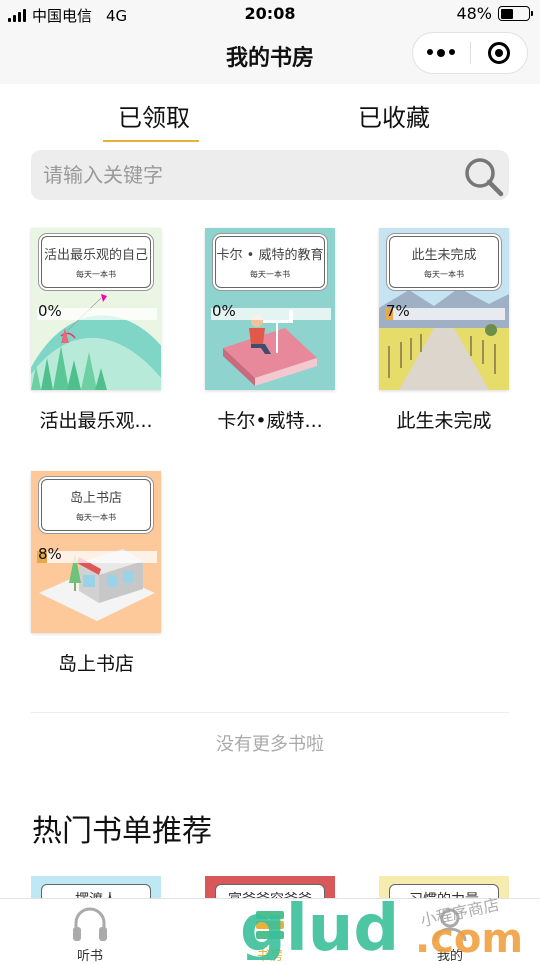  Describe the element at coordinates (398, 311) in the screenshot. I see `progress-percent: 7%` at that location.